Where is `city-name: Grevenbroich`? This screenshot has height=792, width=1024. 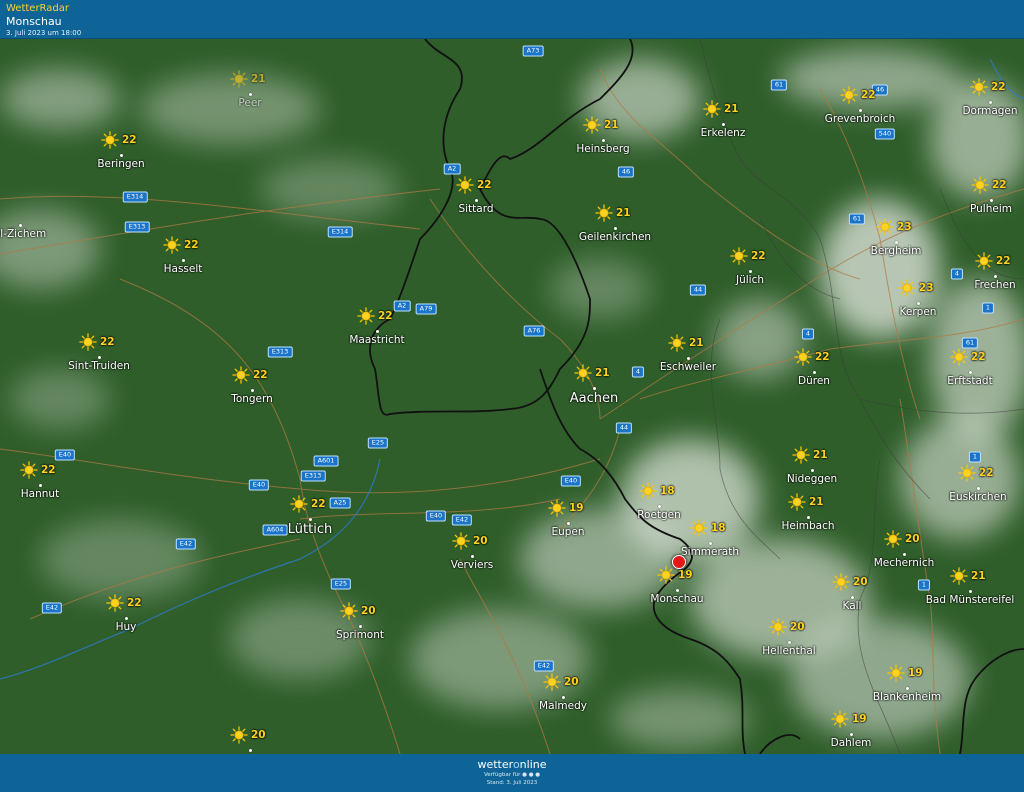
city-name: Grevenbroich is located at coordinates (860, 119).